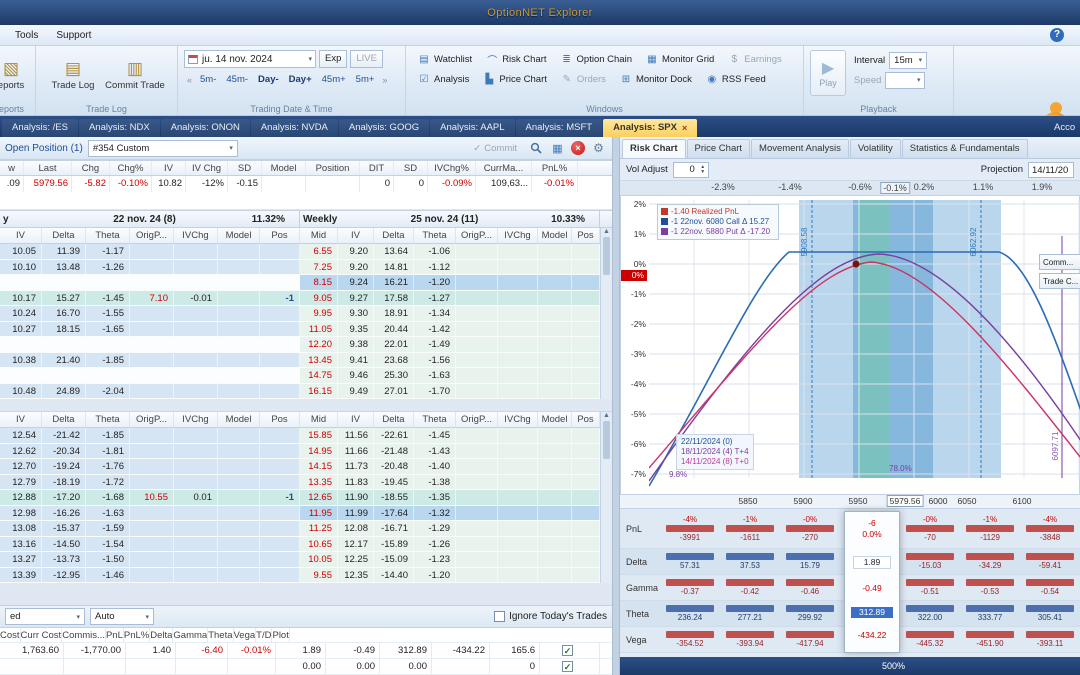  Describe the element at coordinates (559, 128) in the screenshot. I see `analysis-tab: Analysis: MSFT ×` at that location.